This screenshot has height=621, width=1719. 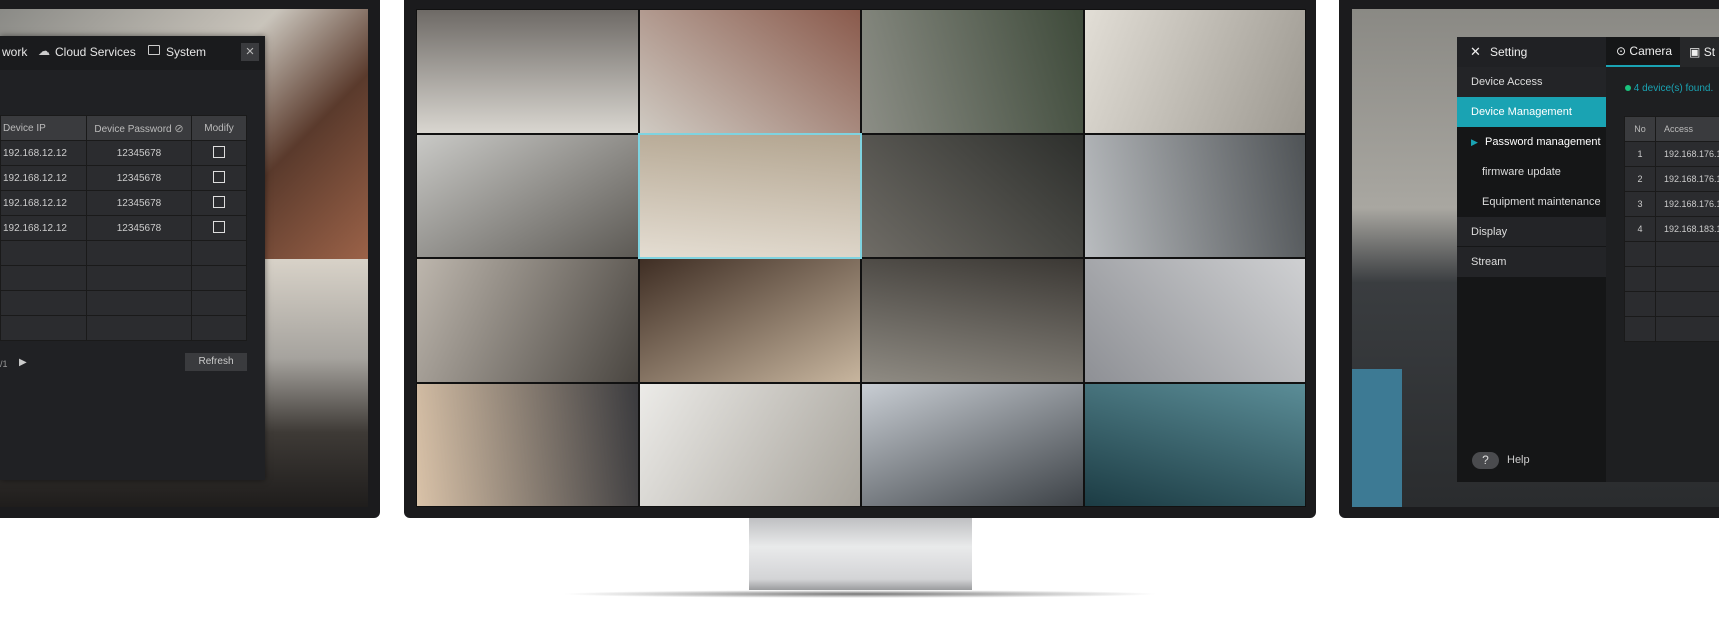 I want to click on save-icon: ▣, so click(x=1695, y=52).